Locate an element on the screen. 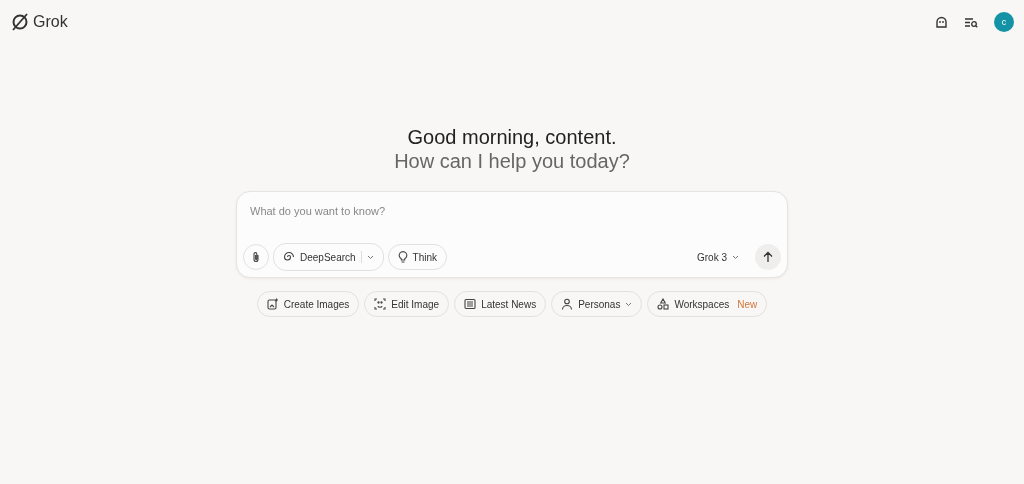  ghost-icon is located at coordinates (941, 22).